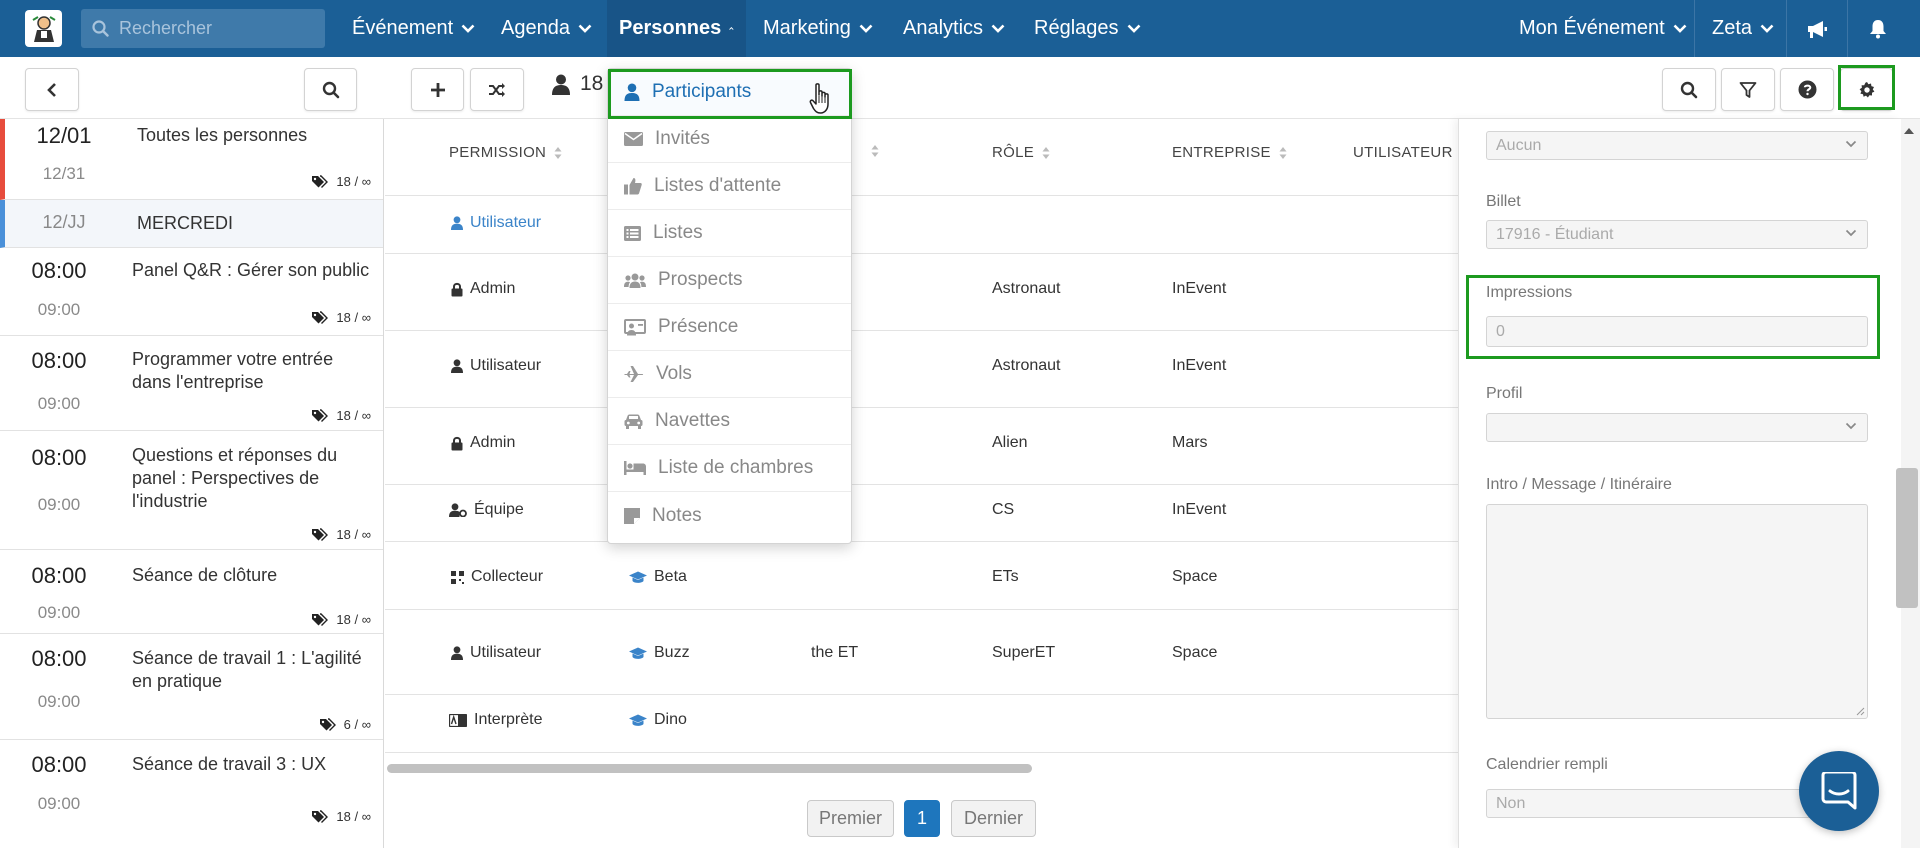 This screenshot has height=848, width=1920. I want to click on name-cell: the ET, so click(835, 652).